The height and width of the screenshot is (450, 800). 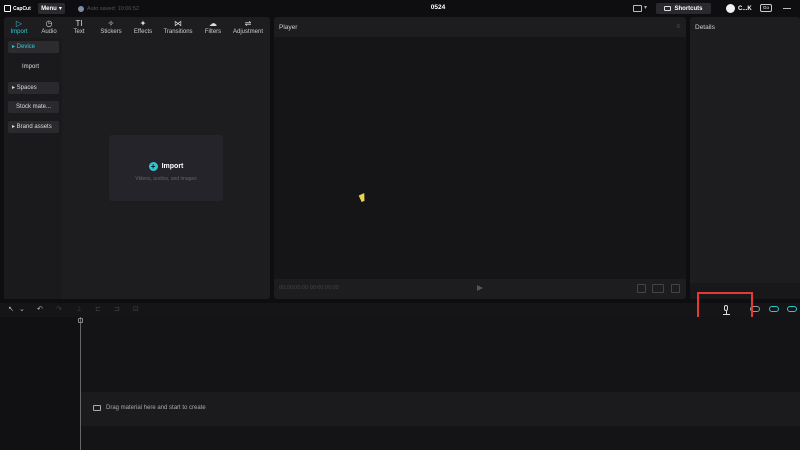 I want to click on minimize-icon, so click(x=787, y=8).